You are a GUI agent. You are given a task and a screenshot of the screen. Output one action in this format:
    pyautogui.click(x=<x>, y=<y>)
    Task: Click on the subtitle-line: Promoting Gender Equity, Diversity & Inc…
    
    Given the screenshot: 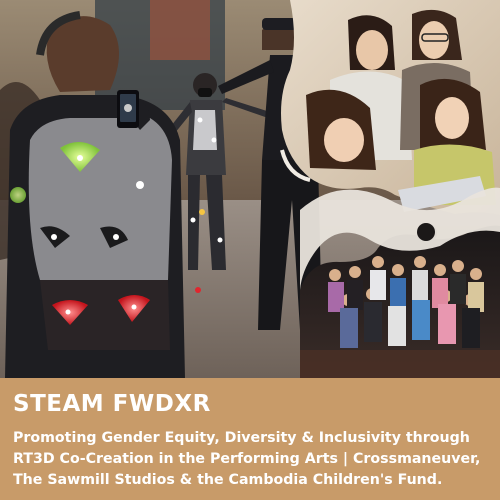 What is the action you would take?
    pyautogui.click(x=241, y=438)
    